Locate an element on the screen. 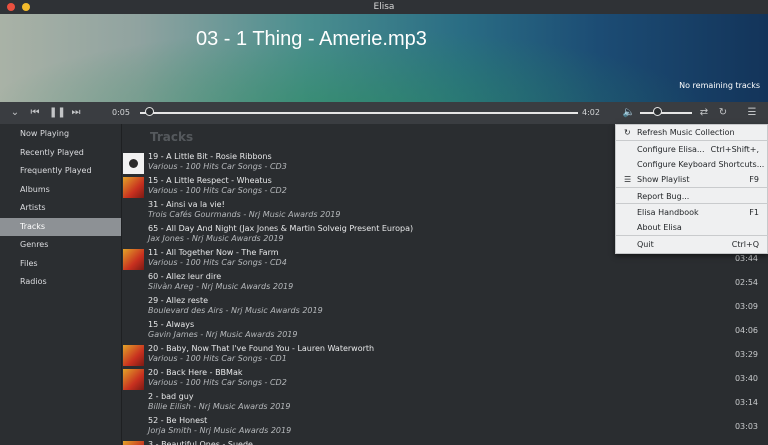  chevron-down-icon: ⌄ is located at coordinates (15, 113).